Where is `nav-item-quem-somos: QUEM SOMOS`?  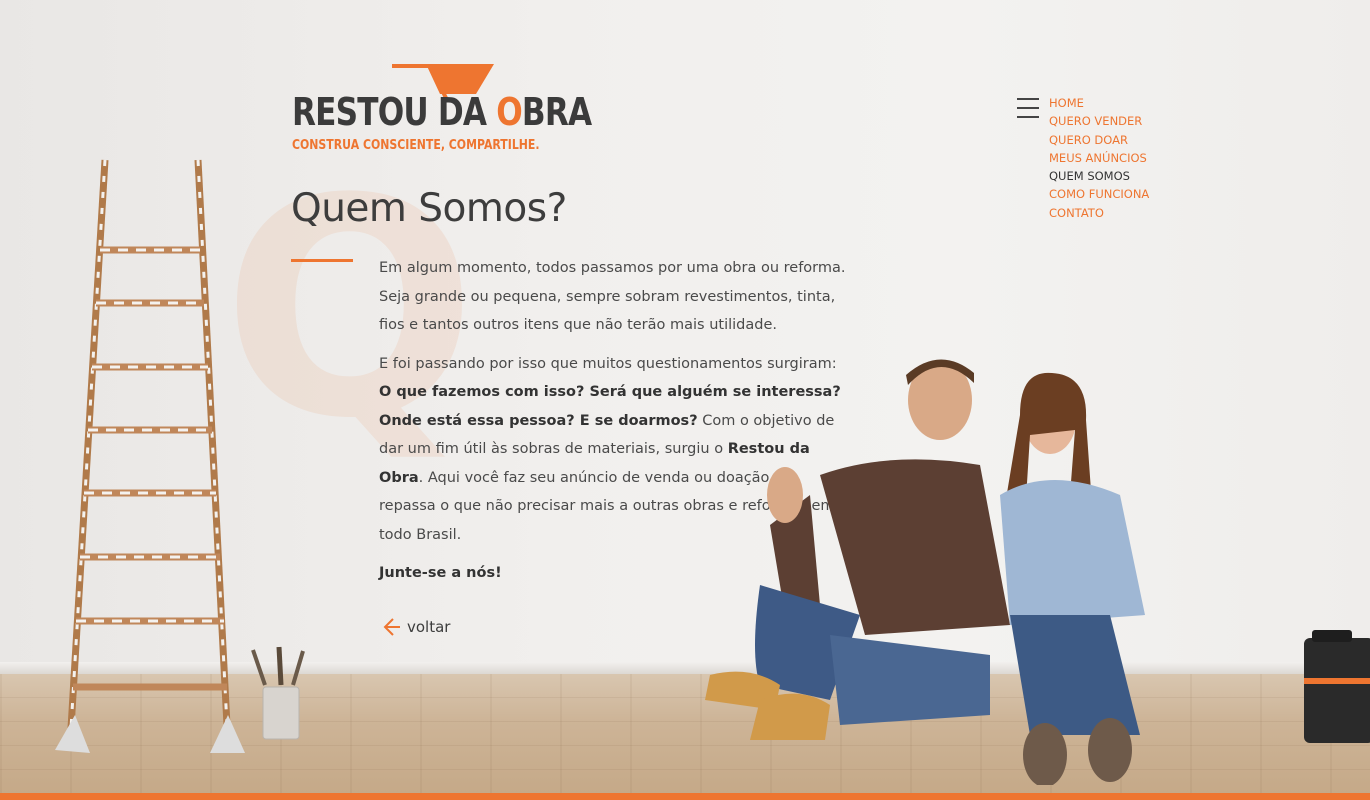 nav-item-quem-somos: QUEM SOMOS is located at coordinates (1099, 176).